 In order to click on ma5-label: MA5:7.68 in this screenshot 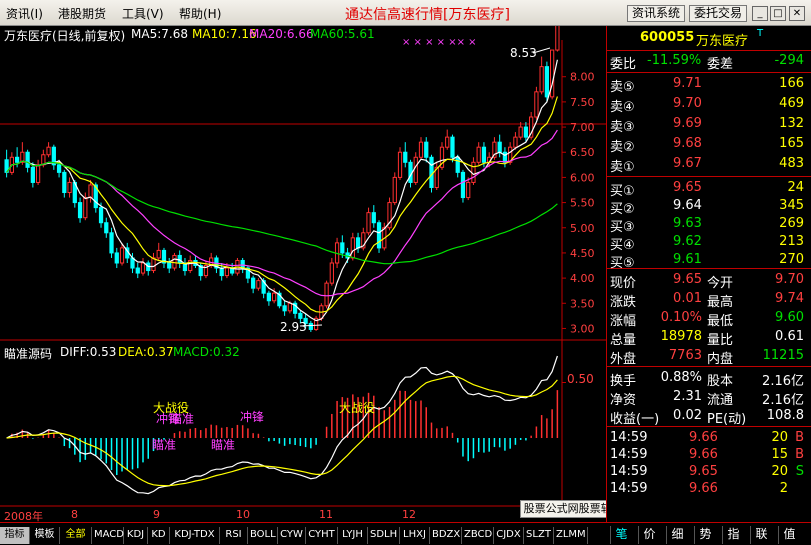, I will do `click(159, 34)`.